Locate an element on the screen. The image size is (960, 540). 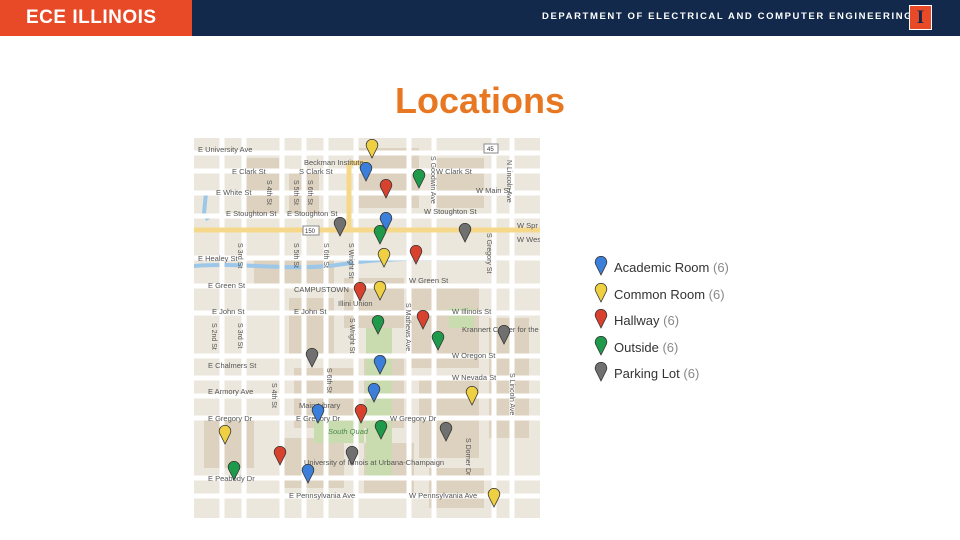
legend-label: Parking Lot is located at coordinates (647, 373).